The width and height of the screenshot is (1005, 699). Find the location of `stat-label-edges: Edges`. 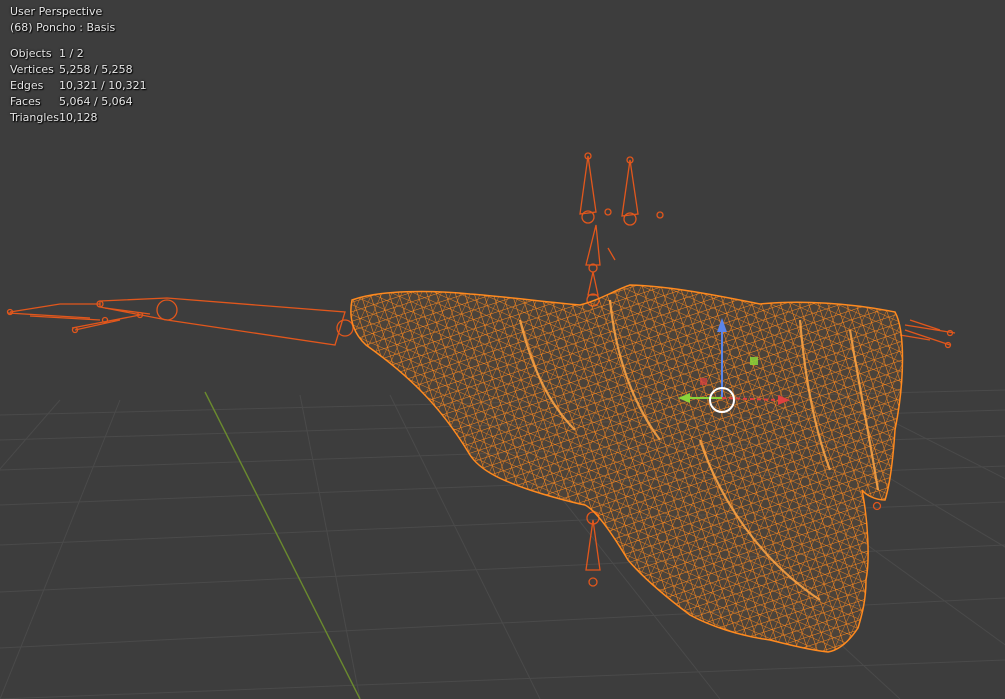

stat-label-edges: Edges is located at coordinates (27, 85).